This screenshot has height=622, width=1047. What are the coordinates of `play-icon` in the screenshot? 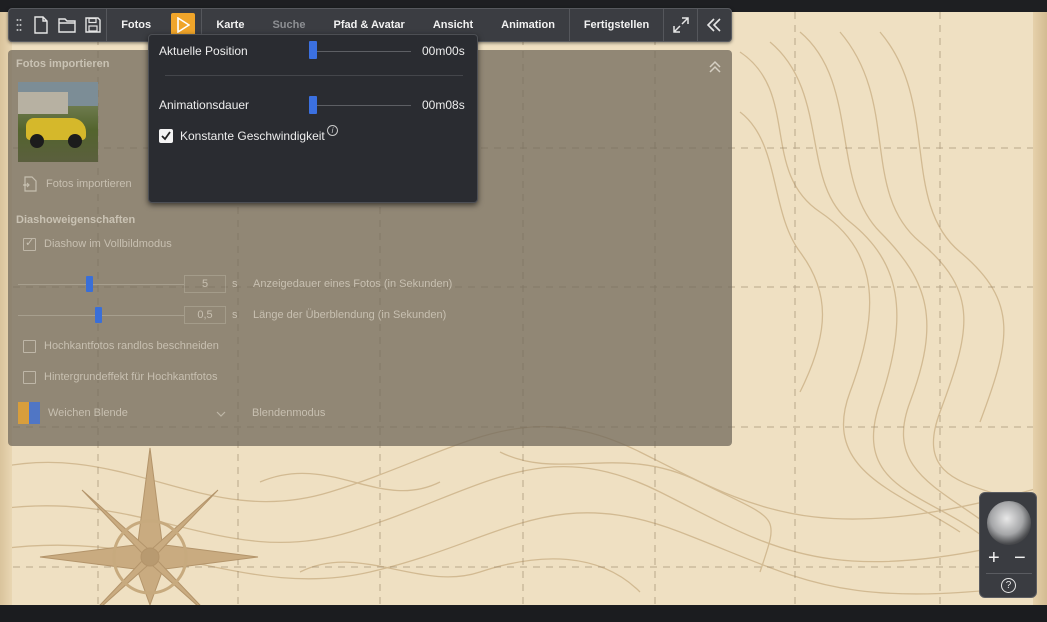 It's located at (184, 25).